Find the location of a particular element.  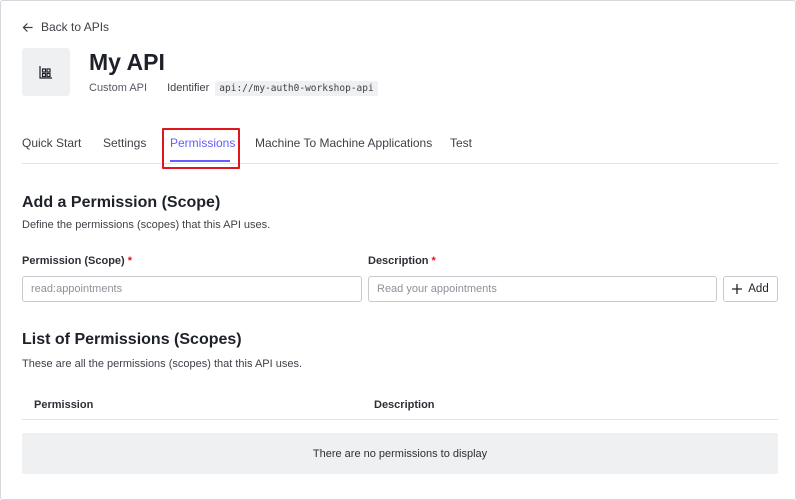

page-title: My API is located at coordinates (127, 62).